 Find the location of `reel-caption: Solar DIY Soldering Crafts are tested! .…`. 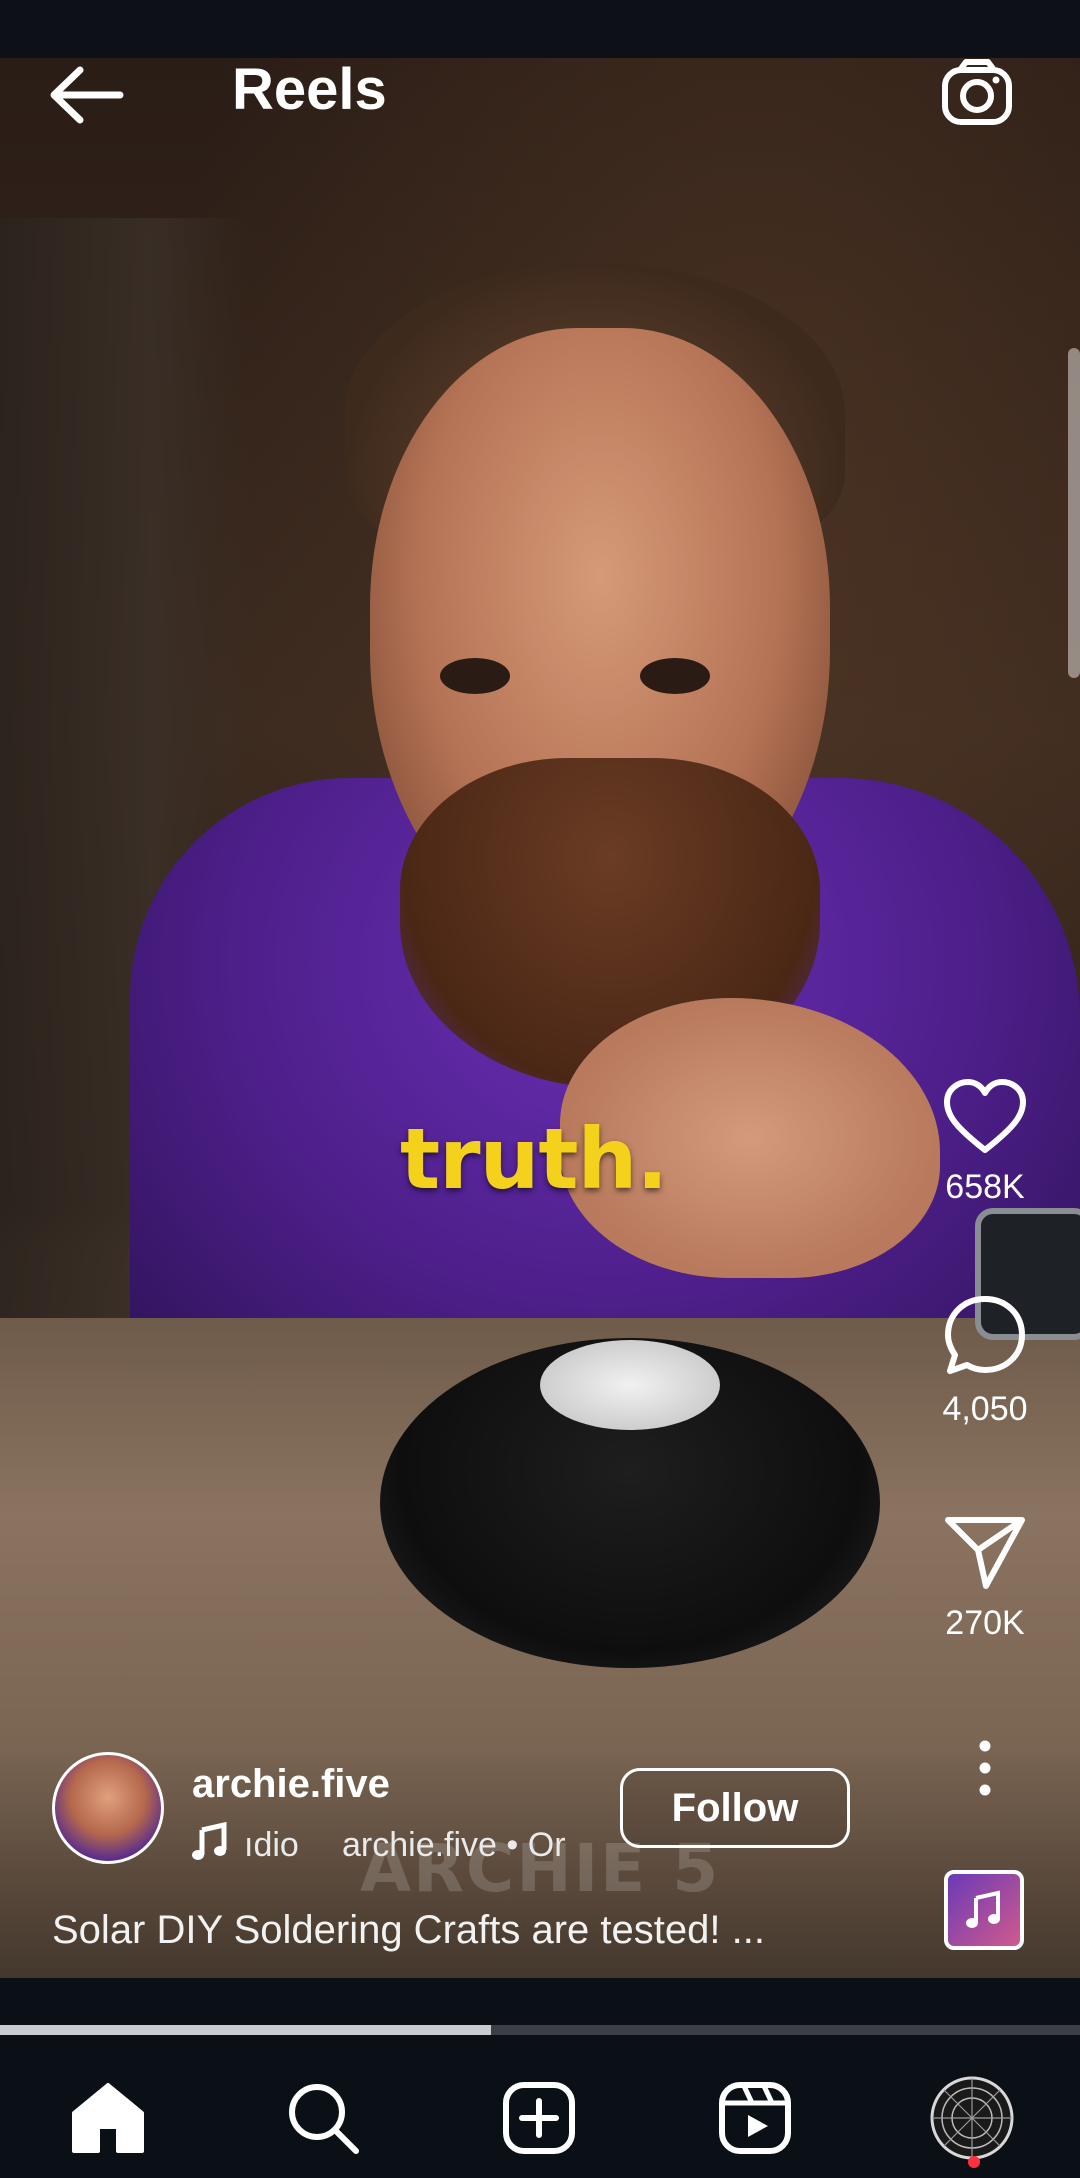

reel-caption: Solar DIY Soldering Crafts are tested! .… is located at coordinates (447, 1930).